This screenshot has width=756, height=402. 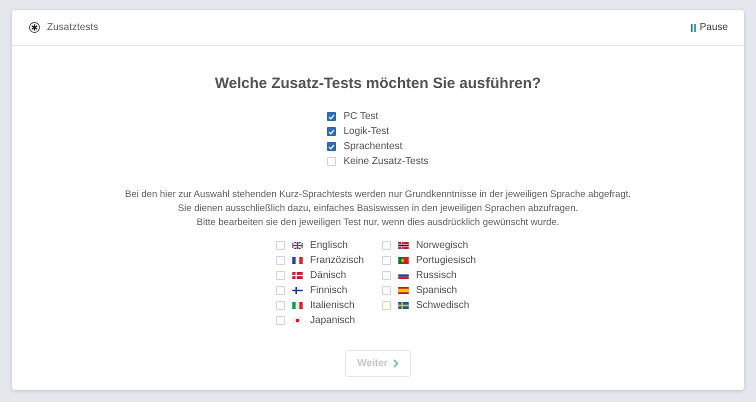 I want to click on question-heading: Welche Zusatz-Tests möchten Sie ausführen?, so click(x=378, y=83).